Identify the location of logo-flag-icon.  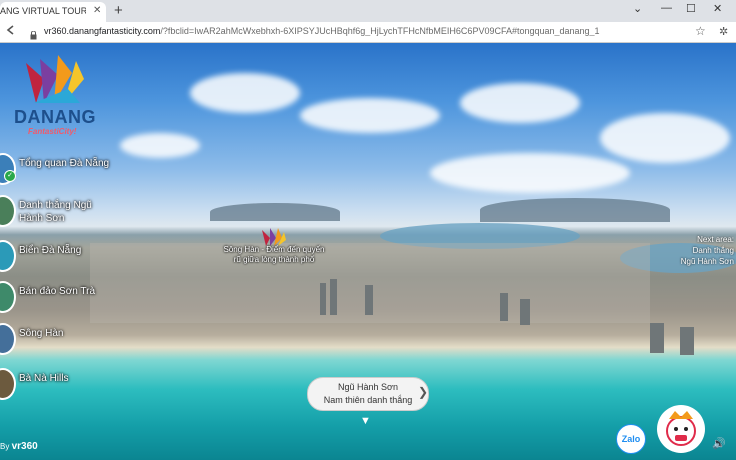
(55, 79).